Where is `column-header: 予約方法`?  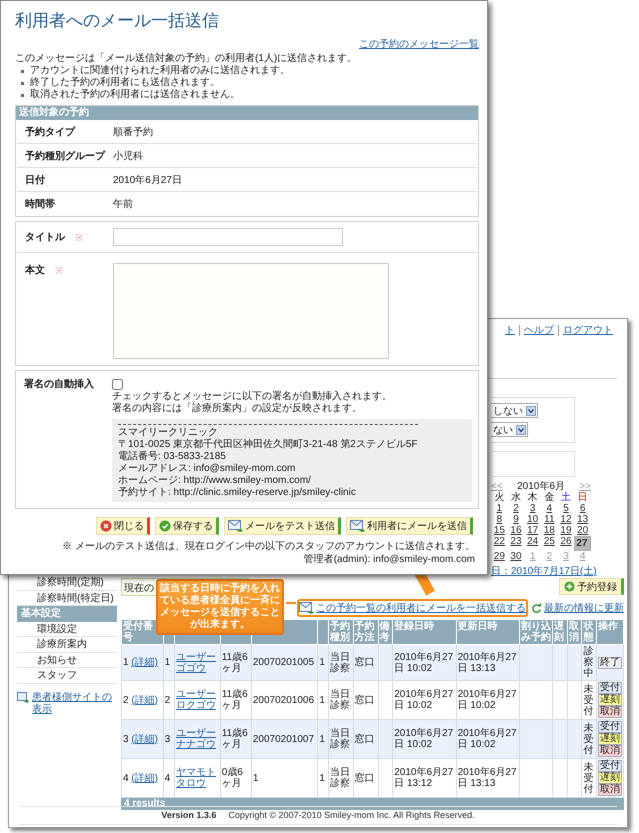
column-header: 予約方法 is located at coordinates (364, 632).